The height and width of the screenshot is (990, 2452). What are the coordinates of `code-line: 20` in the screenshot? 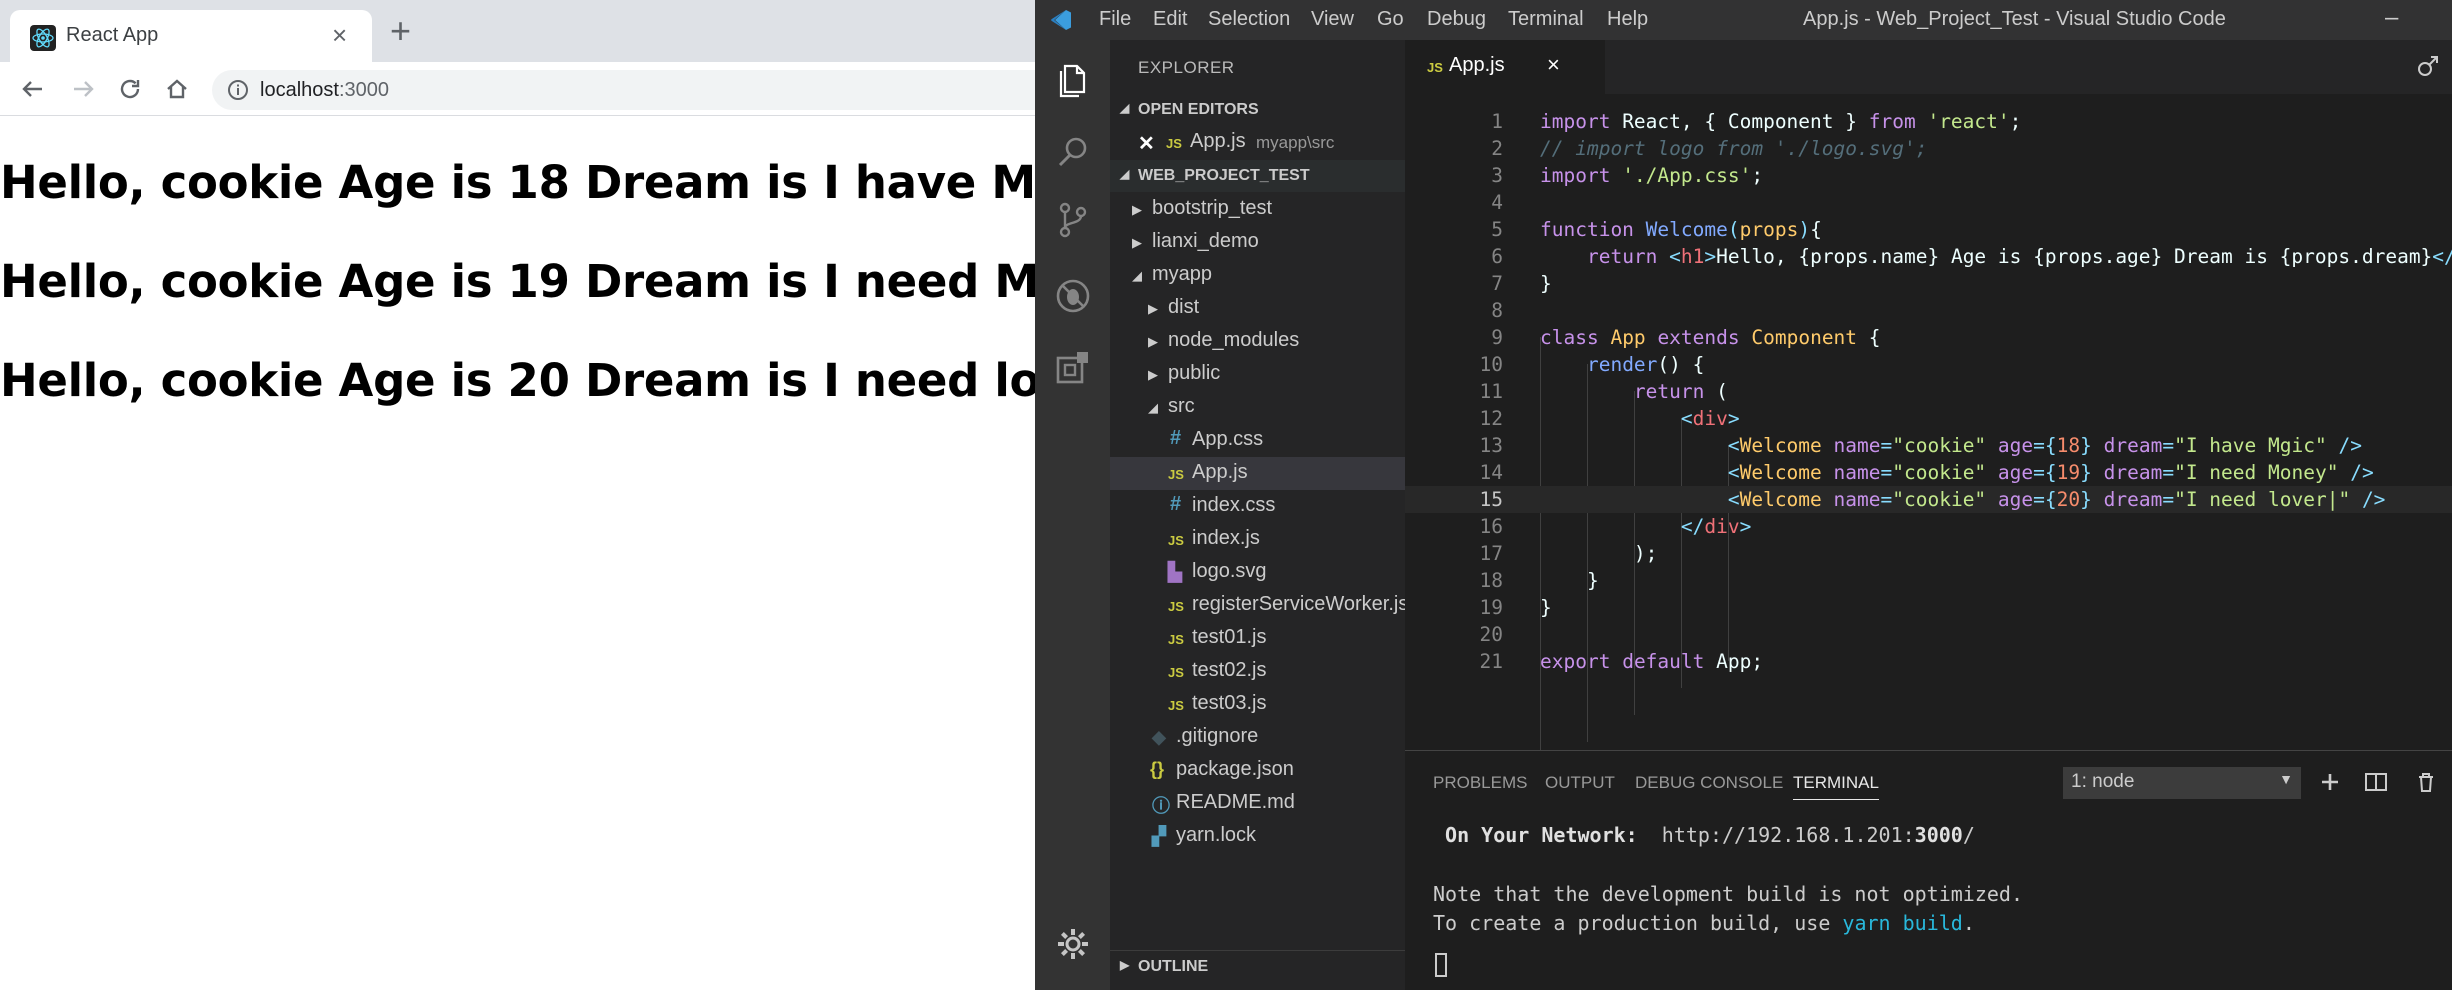 It's located at (1928, 634).